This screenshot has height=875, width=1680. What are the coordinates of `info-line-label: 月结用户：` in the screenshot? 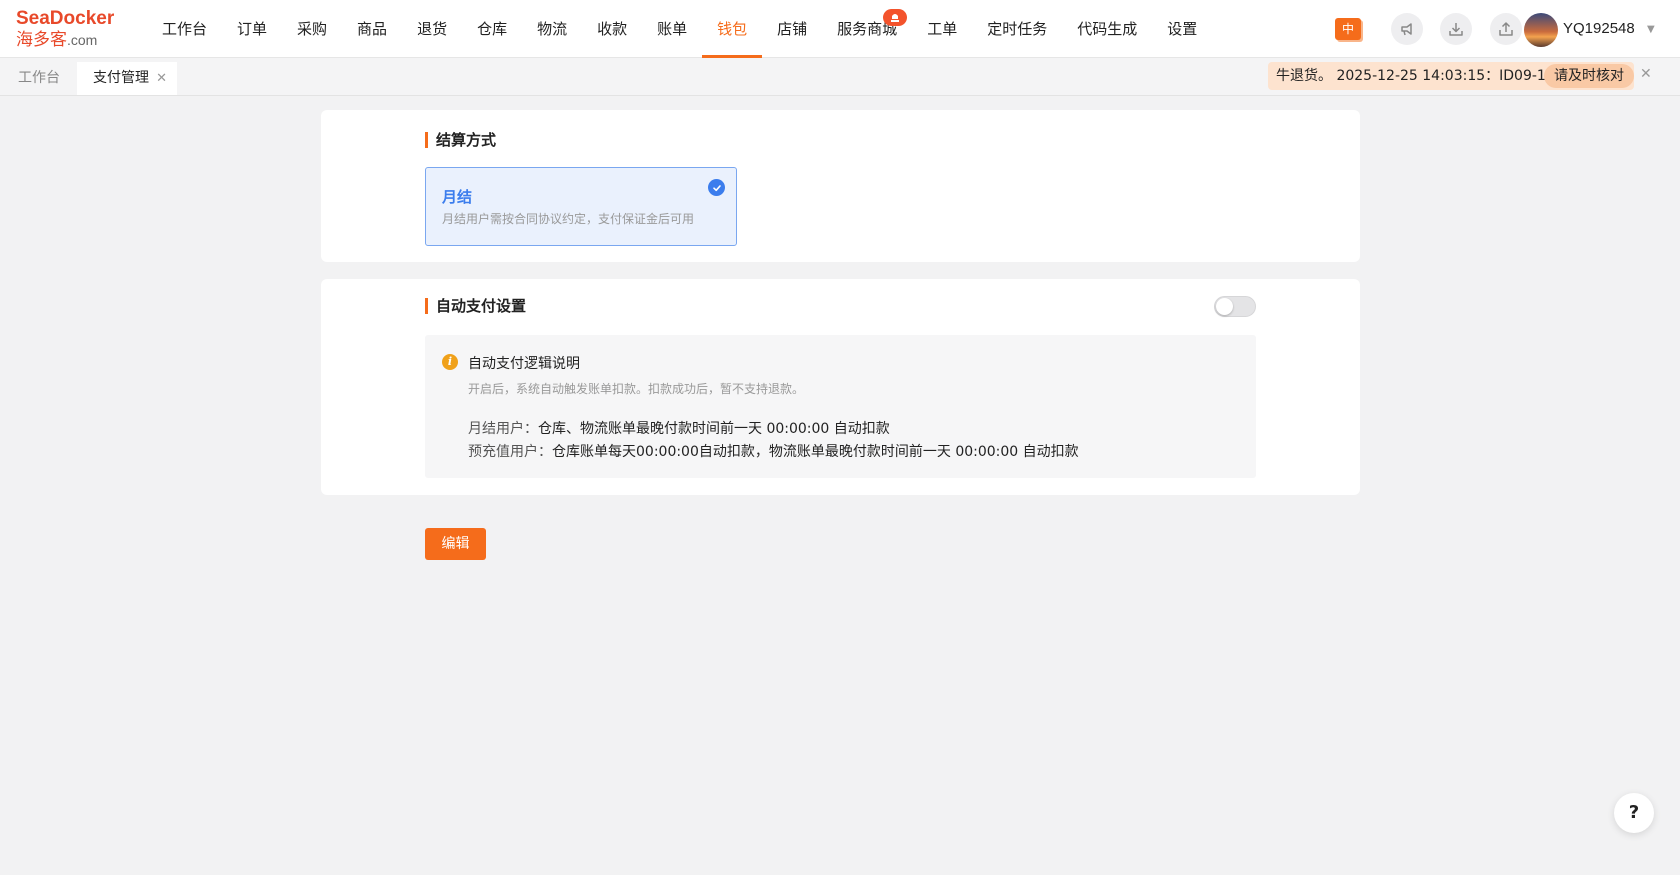 It's located at (503, 429).